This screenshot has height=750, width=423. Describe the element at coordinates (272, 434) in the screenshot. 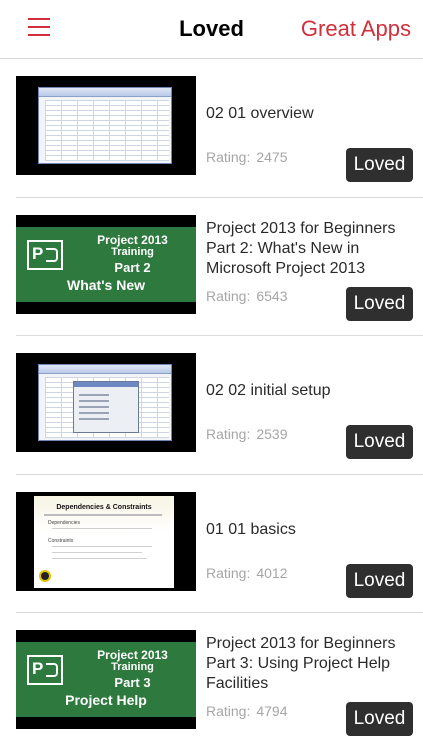

I see `rating-value: 2539` at that location.